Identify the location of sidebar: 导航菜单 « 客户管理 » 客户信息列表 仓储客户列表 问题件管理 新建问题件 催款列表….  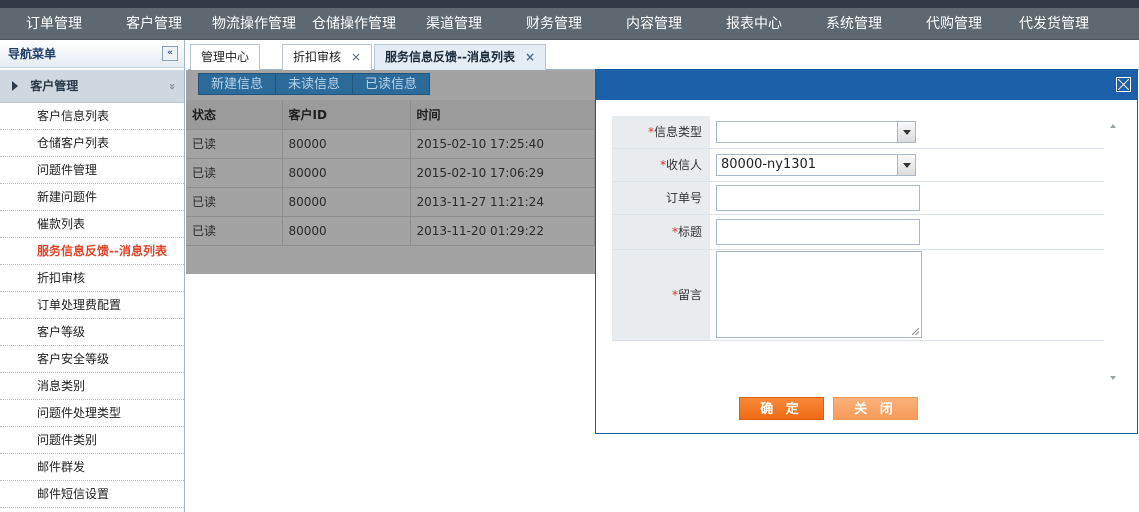
(92, 276).